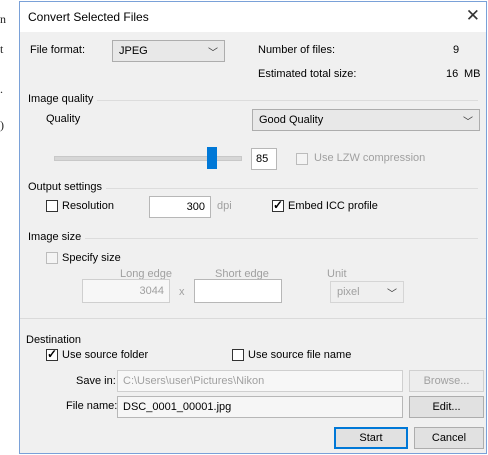  I want to click on image-size-group: Image size, so click(253, 237).